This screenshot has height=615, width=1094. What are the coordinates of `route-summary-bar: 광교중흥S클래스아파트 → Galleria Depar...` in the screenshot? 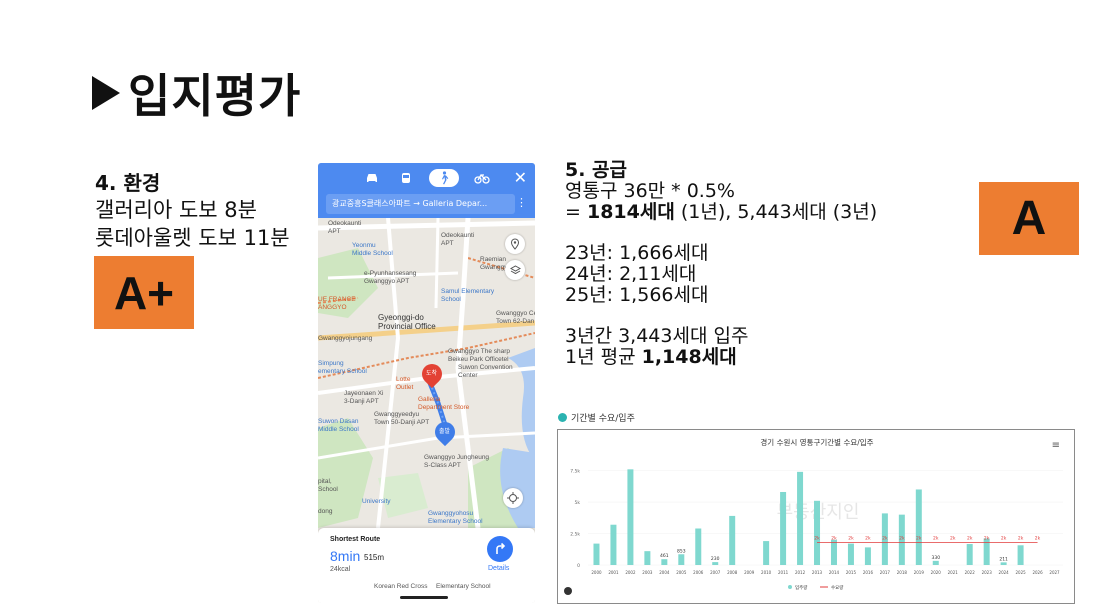 It's located at (420, 204).